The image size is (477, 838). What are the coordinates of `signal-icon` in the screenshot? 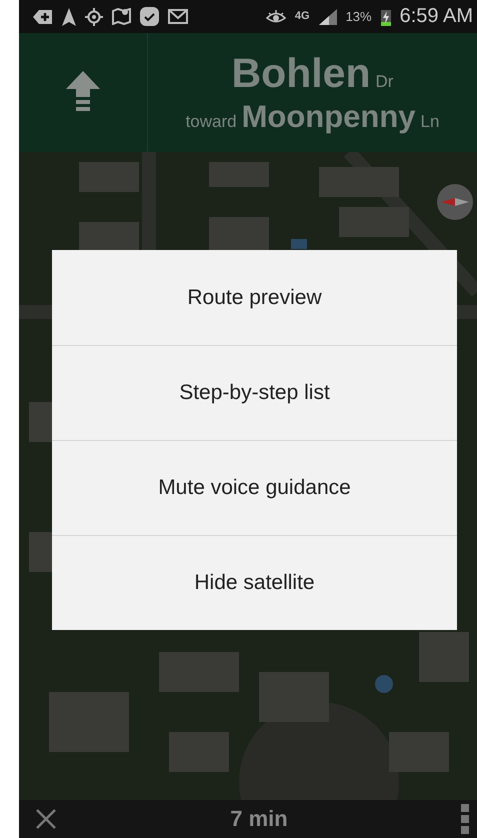 It's located at (327, 16).